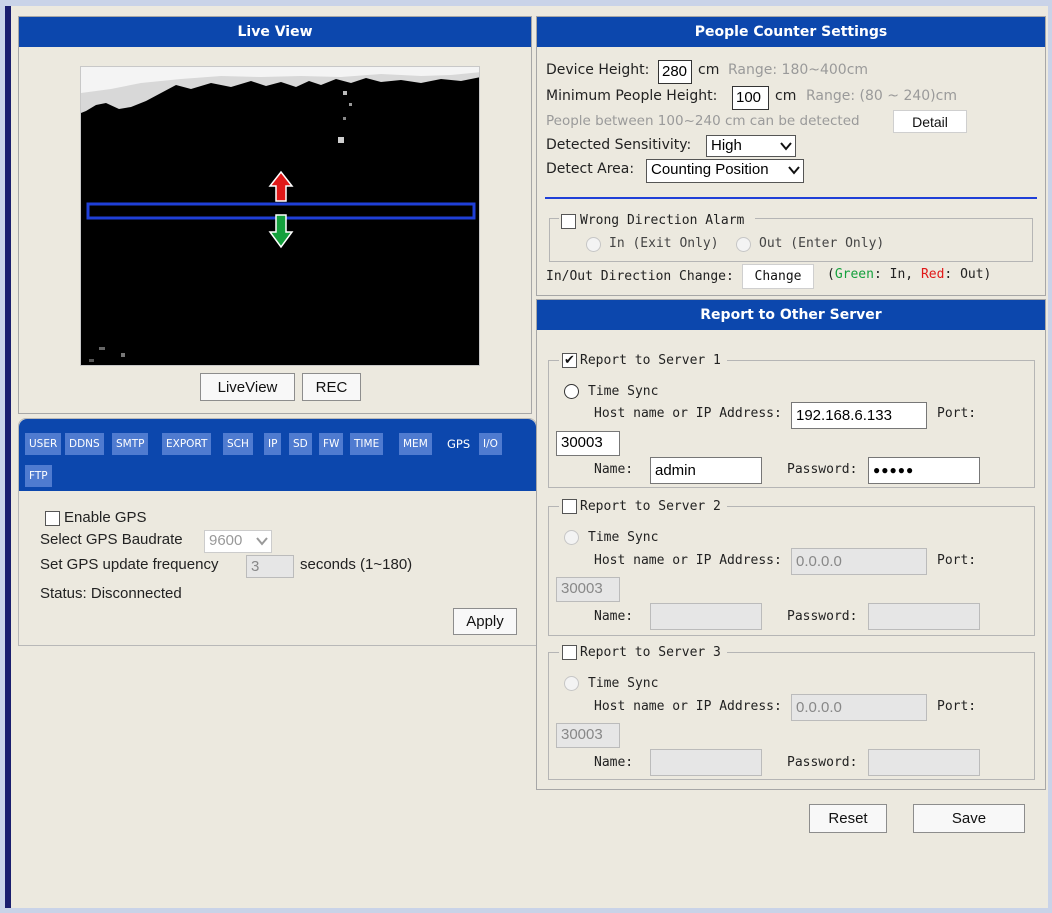 The width and height of the screenshot is (1052, 913). Describe the element at coordinates (238, 444) in the screenshot. I see `tab-sch: SCH` at that location.